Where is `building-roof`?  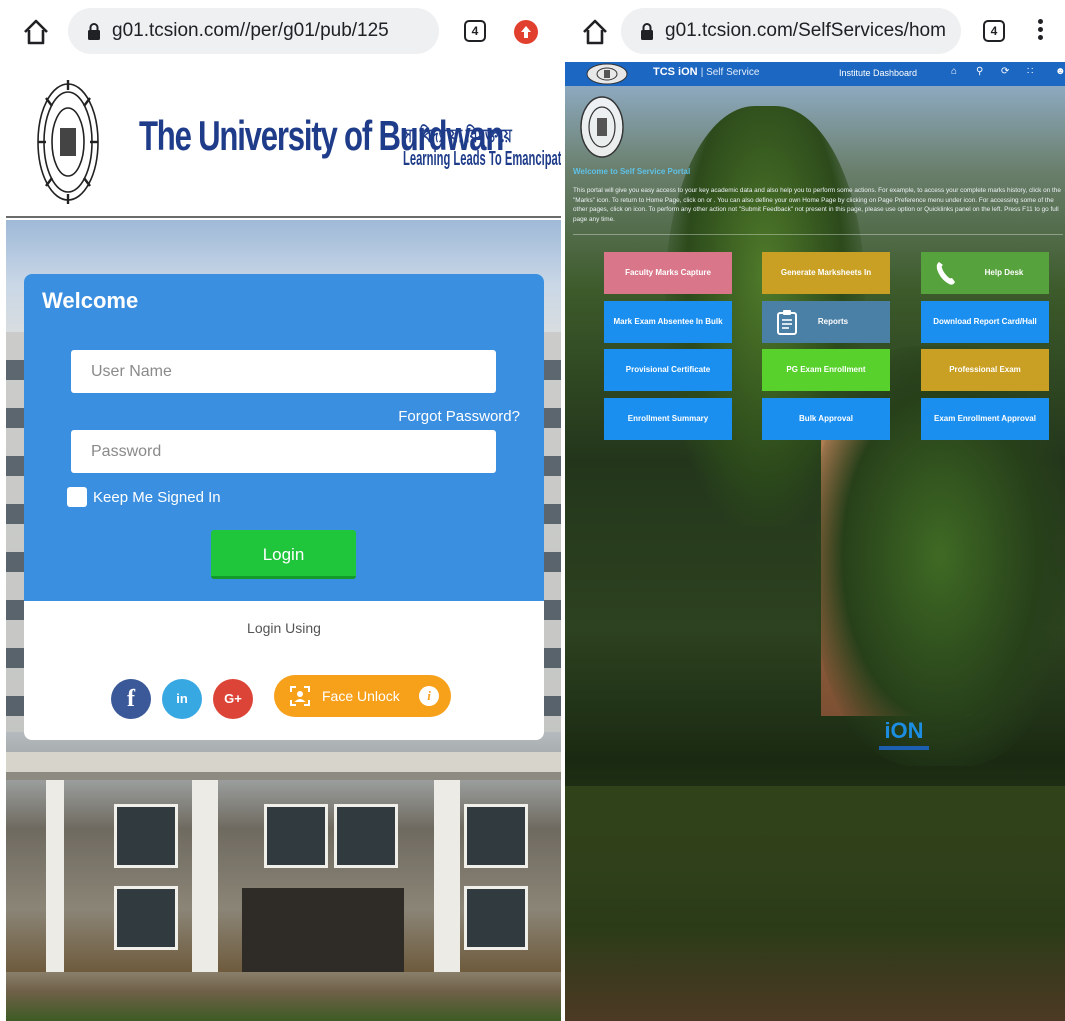
building-roof is located at coordinates (283, 762).